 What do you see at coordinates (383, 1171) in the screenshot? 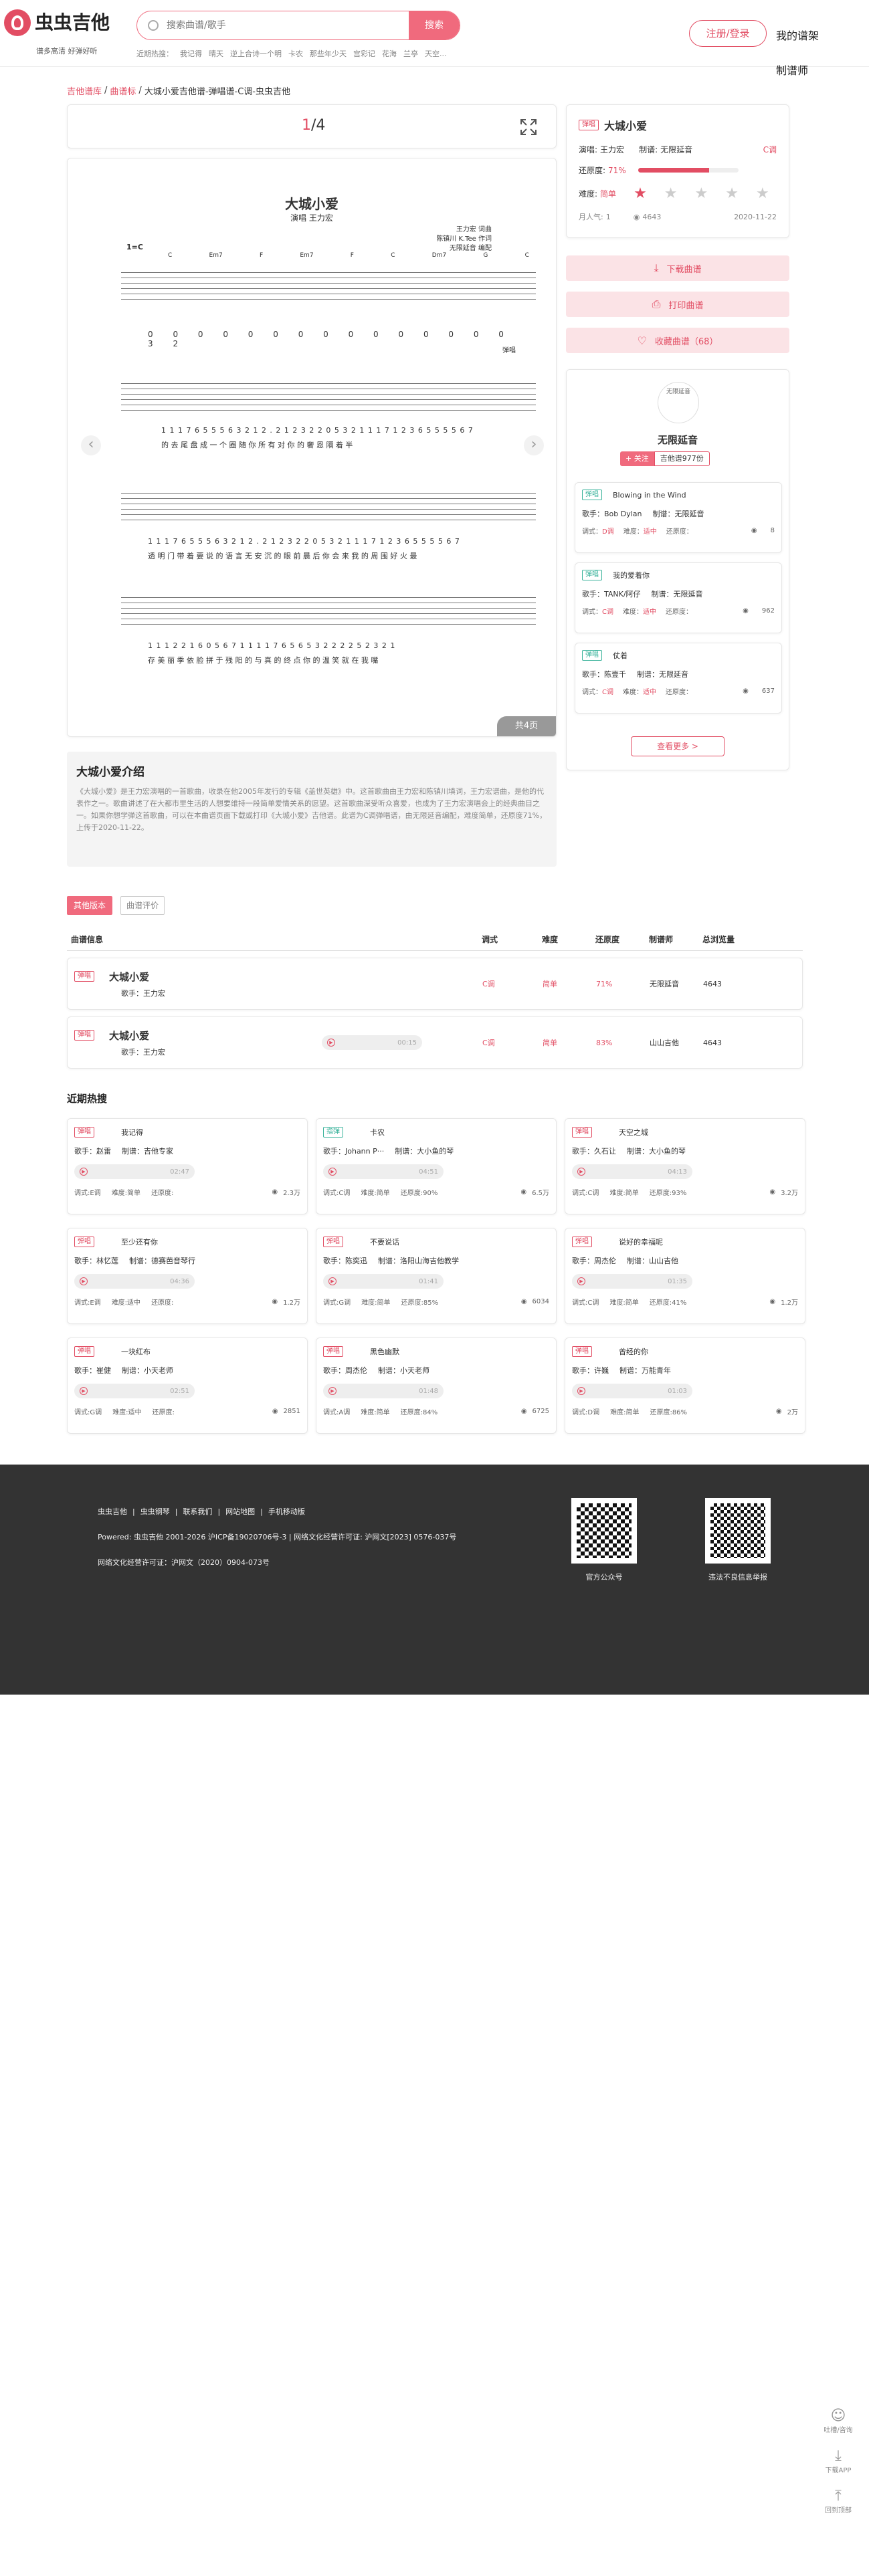
I see `audio-player: ▶ 04:51` at bounding box center [383, 1171].